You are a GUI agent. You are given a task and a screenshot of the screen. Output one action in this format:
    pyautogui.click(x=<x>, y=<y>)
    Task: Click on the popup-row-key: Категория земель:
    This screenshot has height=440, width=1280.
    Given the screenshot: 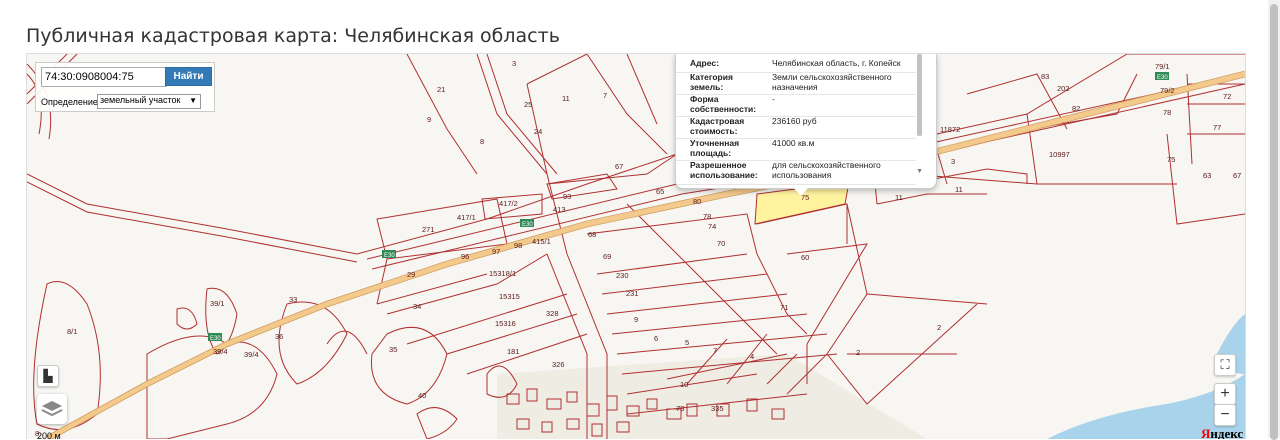 What is the action you would take?
    pyautogui.click(x=711, y=82)
    